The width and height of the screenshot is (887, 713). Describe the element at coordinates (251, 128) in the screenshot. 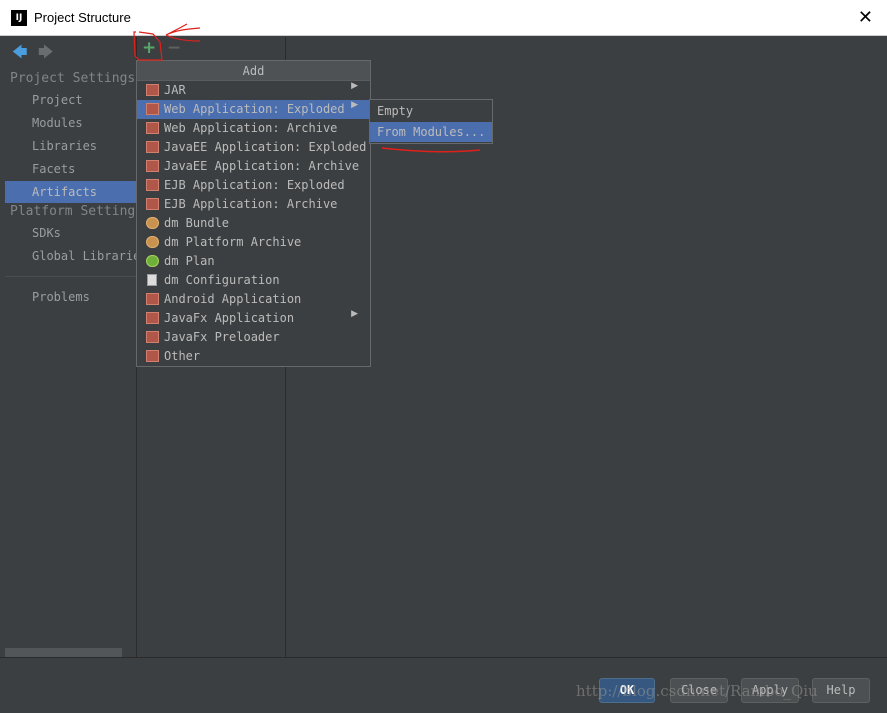

I see `menu-item-label: Web Application: Archive` at that location.